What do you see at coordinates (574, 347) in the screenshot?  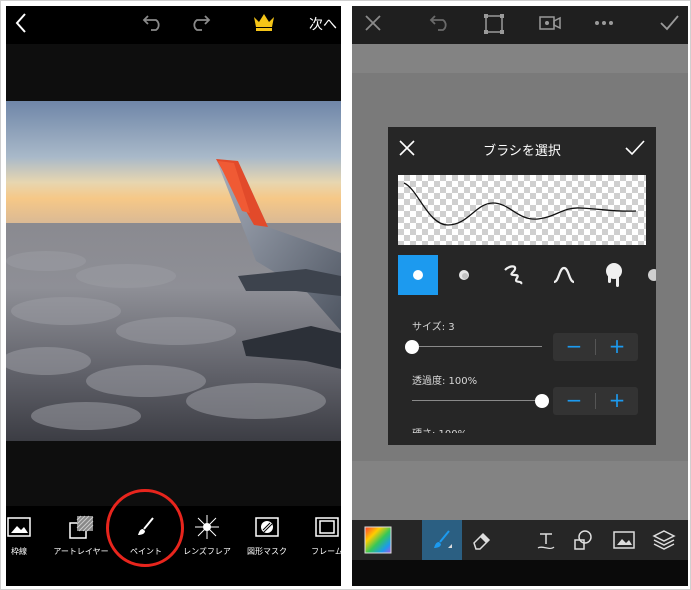 I see `size-decrease-button: −` at bounding box center [574, 347].